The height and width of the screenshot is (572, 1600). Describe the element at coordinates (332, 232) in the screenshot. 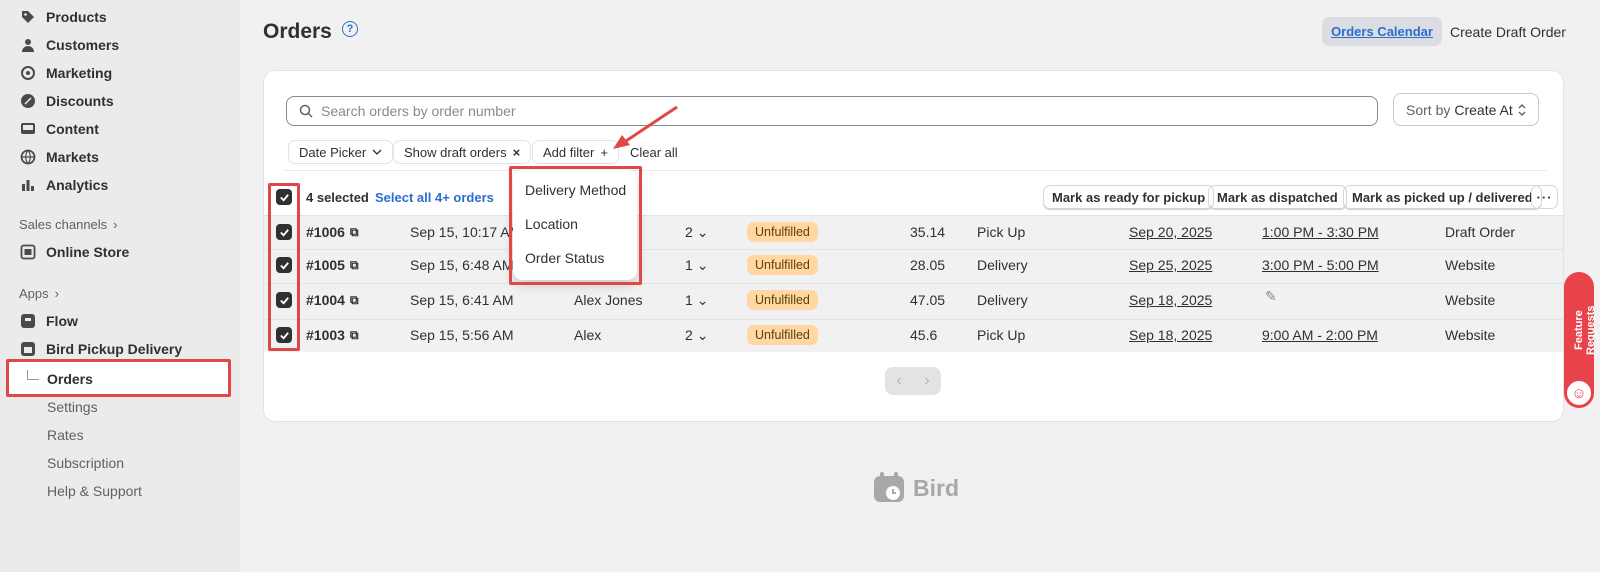

I see `order-number: #1006 ⧉` at that location.